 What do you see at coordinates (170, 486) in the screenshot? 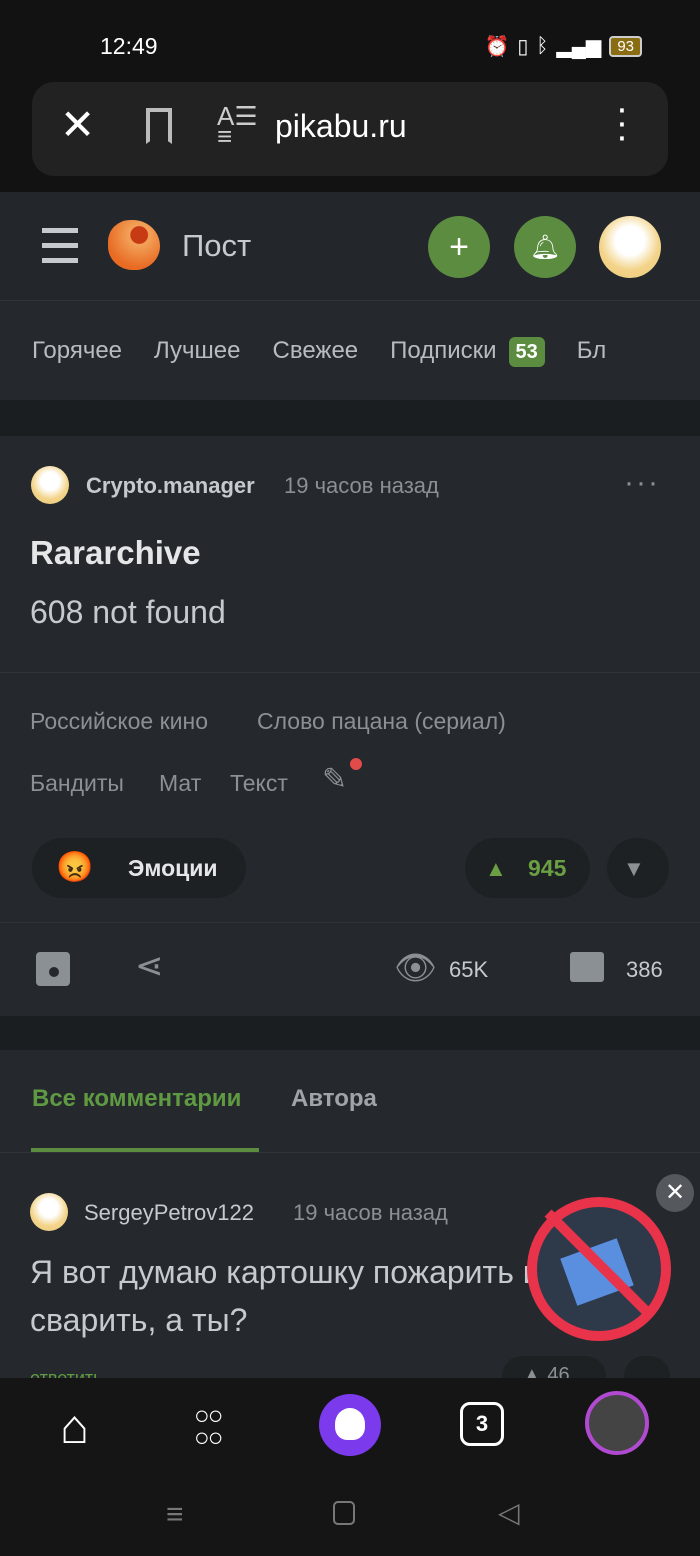
I see `post-author: Crypto.manager` at bounding box center [170, 486].